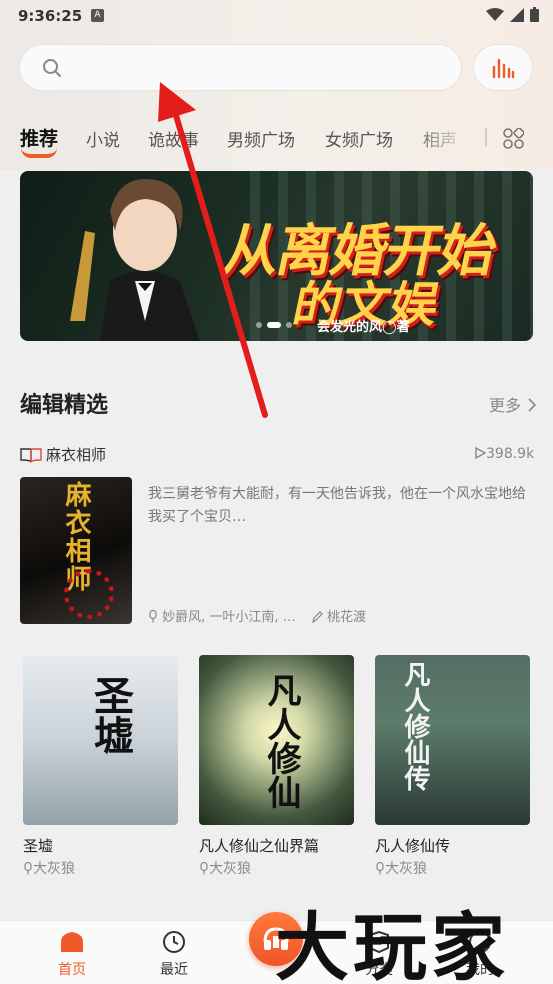 The image size is (553, 984). I want to click on play-count-value: 398.9k, so click(510, 454).